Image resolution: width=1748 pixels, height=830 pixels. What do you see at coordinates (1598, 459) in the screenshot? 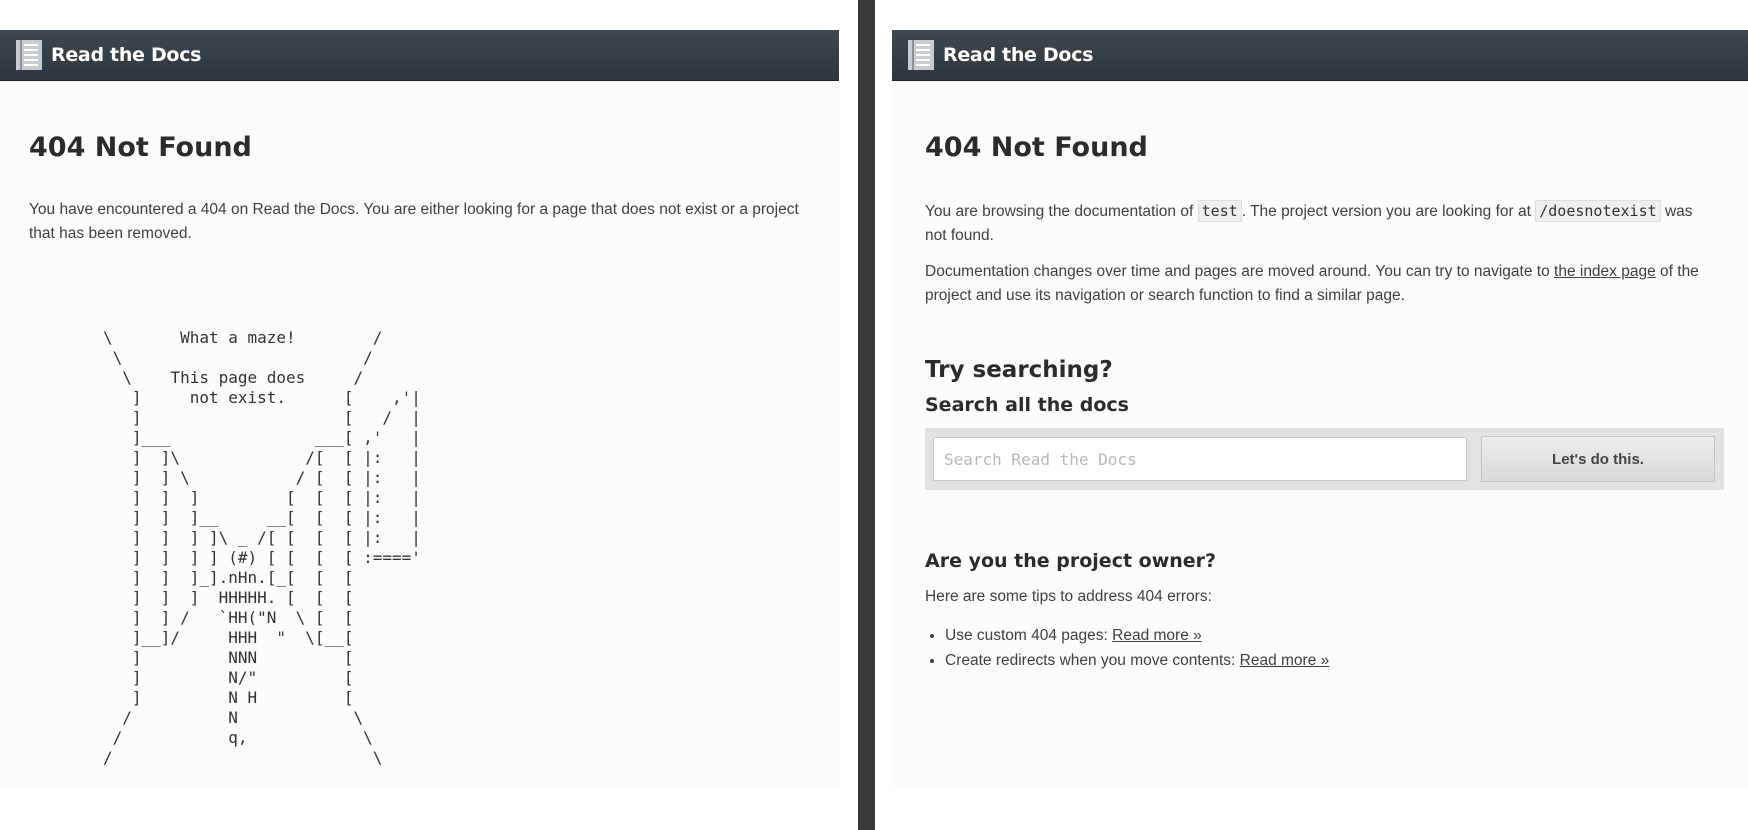
I see `search-submit-button: Let's do this.` at bounding box center [1598, 459].